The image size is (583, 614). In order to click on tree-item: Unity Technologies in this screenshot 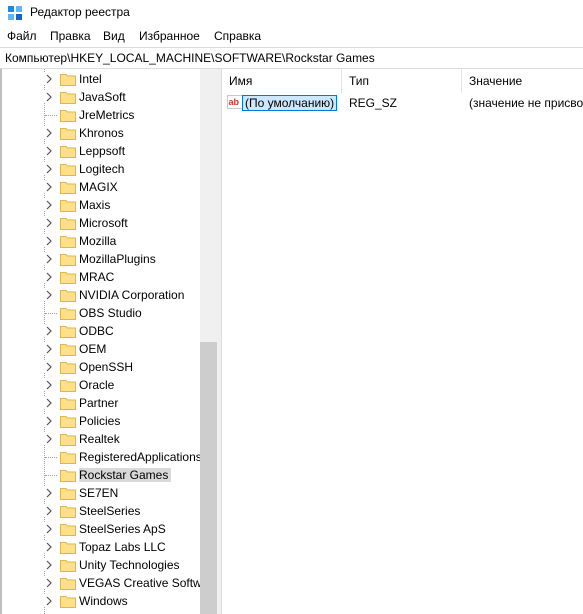, I will do `click(101, 565)`.